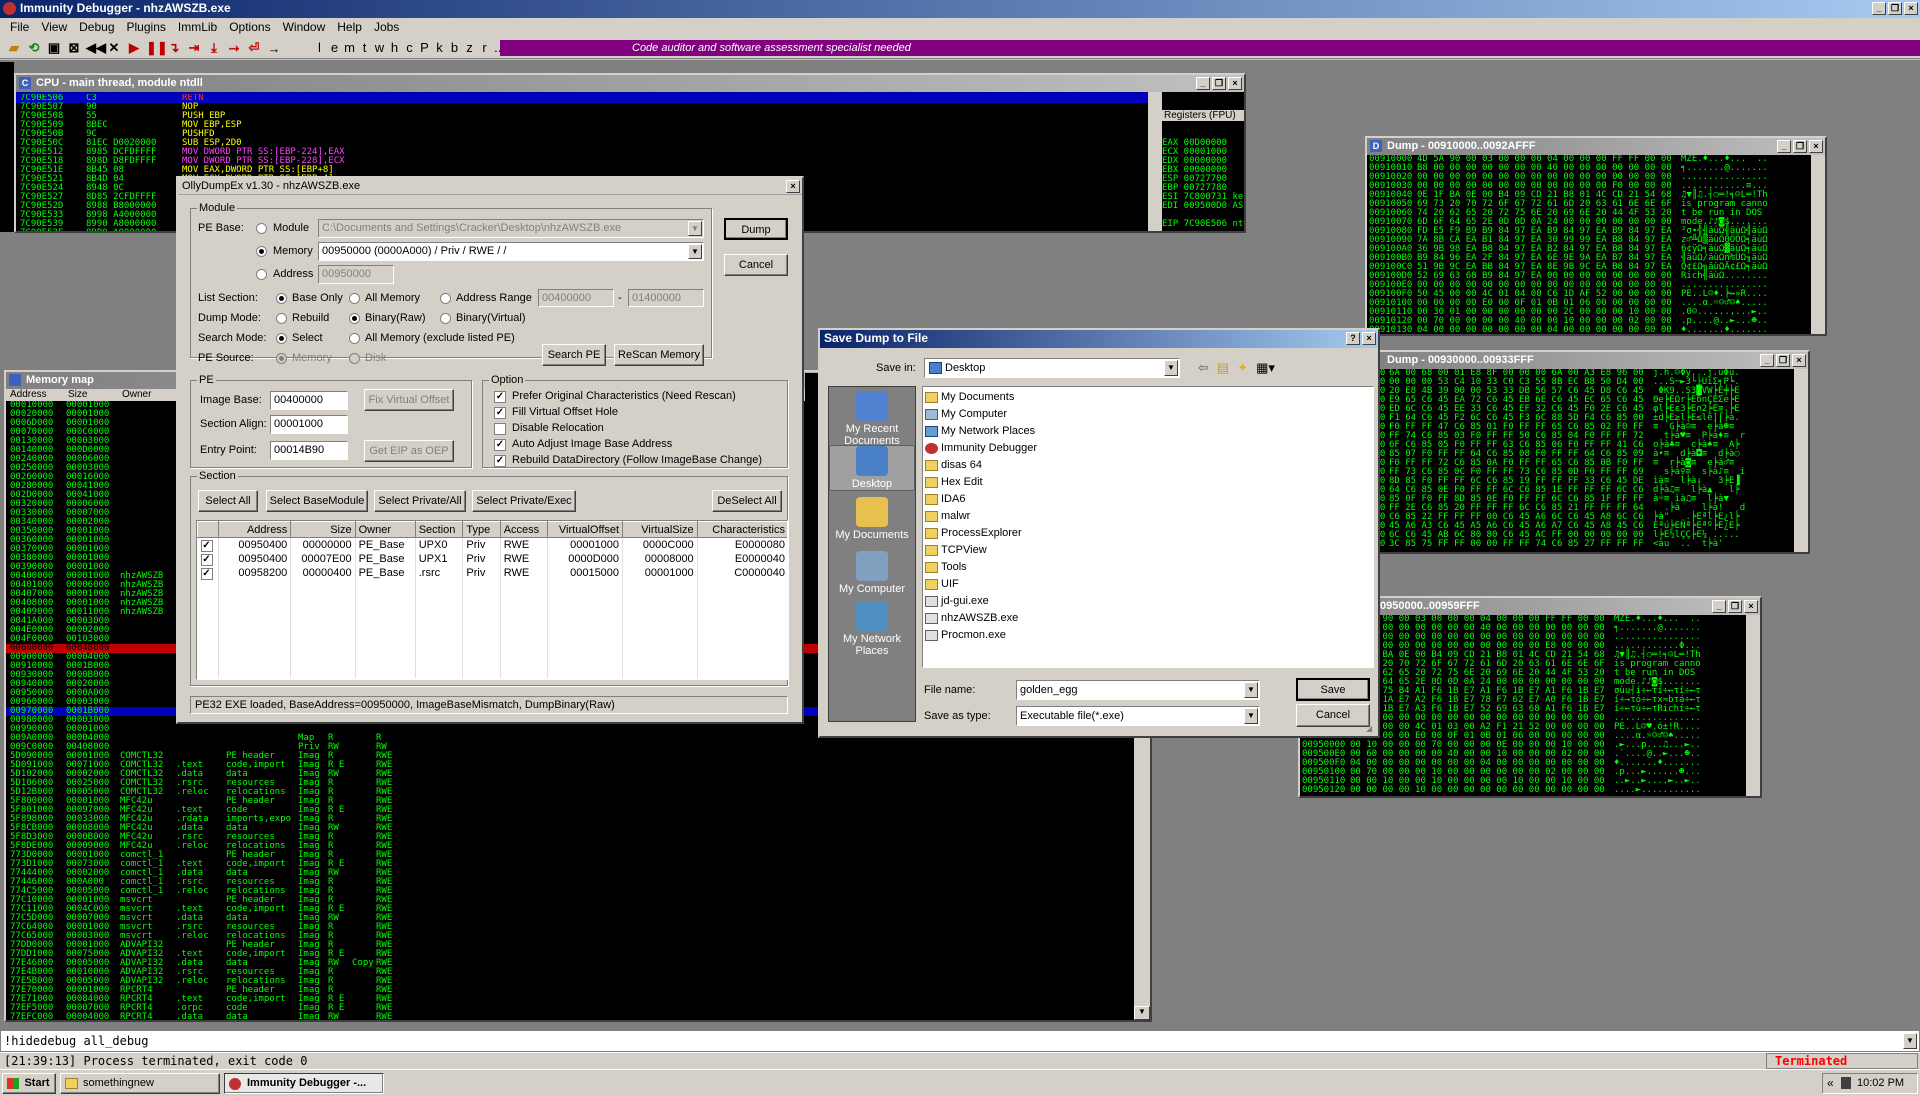  I want to click on dump2-scrollbar, so click(1801, 460).